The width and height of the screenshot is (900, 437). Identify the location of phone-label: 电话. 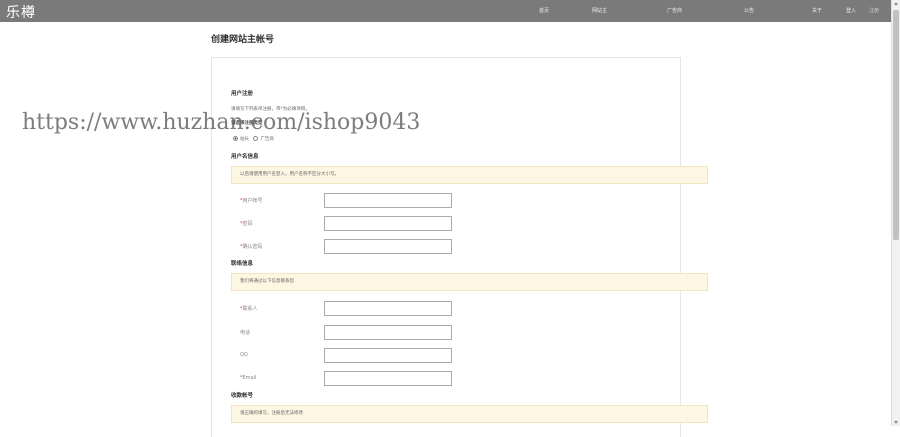
(245, 333).